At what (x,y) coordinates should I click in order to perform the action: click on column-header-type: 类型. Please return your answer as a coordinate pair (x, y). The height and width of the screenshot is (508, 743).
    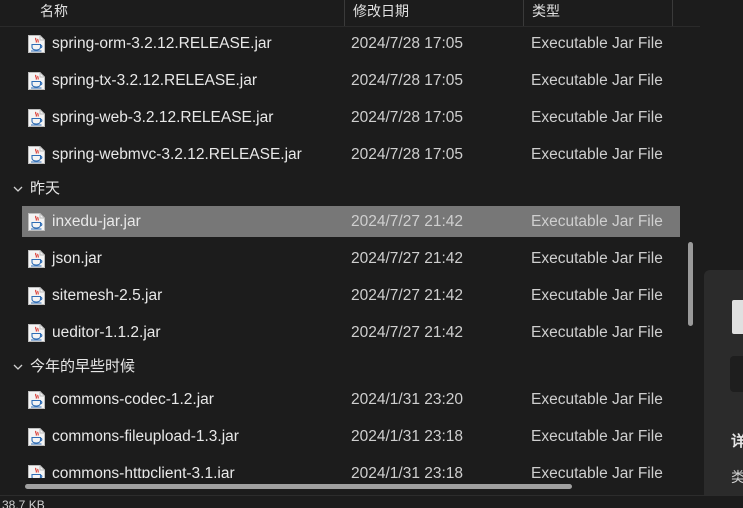
    Looking at the image, I should click on (598, 13).